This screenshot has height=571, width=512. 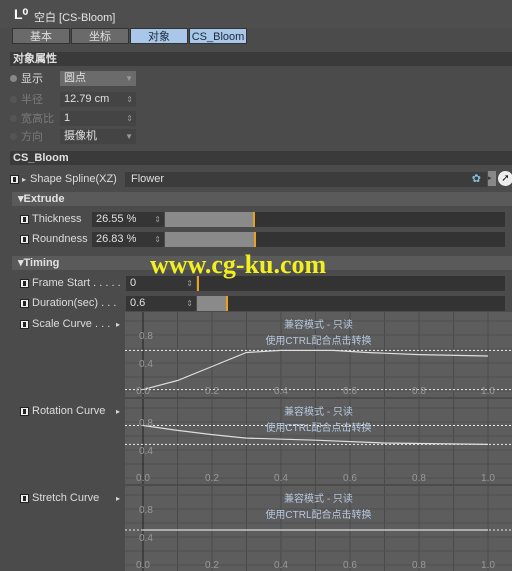 What do you see at coordinates (306, 179) in the screenshot?
I see `shape-spline-link: Flower ✿` at bounding box center [306, 179].